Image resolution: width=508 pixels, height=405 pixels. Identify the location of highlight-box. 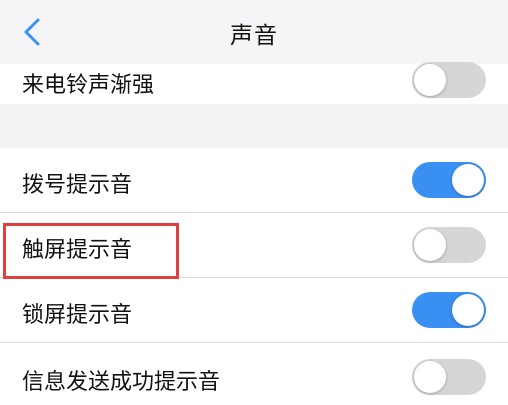
(91, 251).